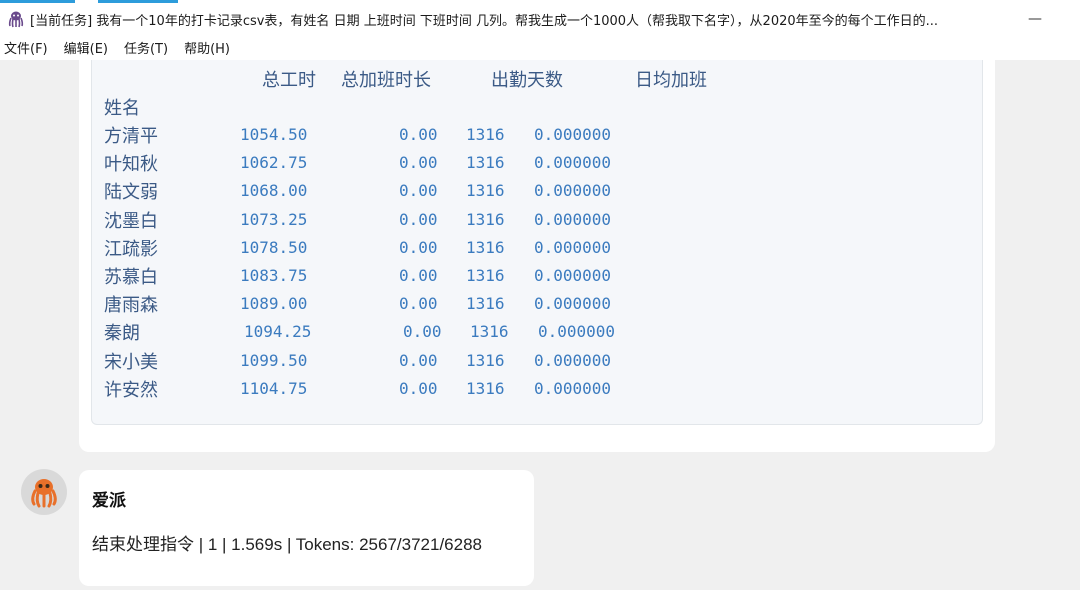 The width and height of the screenshot is (1080, 590). Describe the element at coordinates (278, 332) in the screenshot. I see `cell-total-hours: 1094.25` at that location.